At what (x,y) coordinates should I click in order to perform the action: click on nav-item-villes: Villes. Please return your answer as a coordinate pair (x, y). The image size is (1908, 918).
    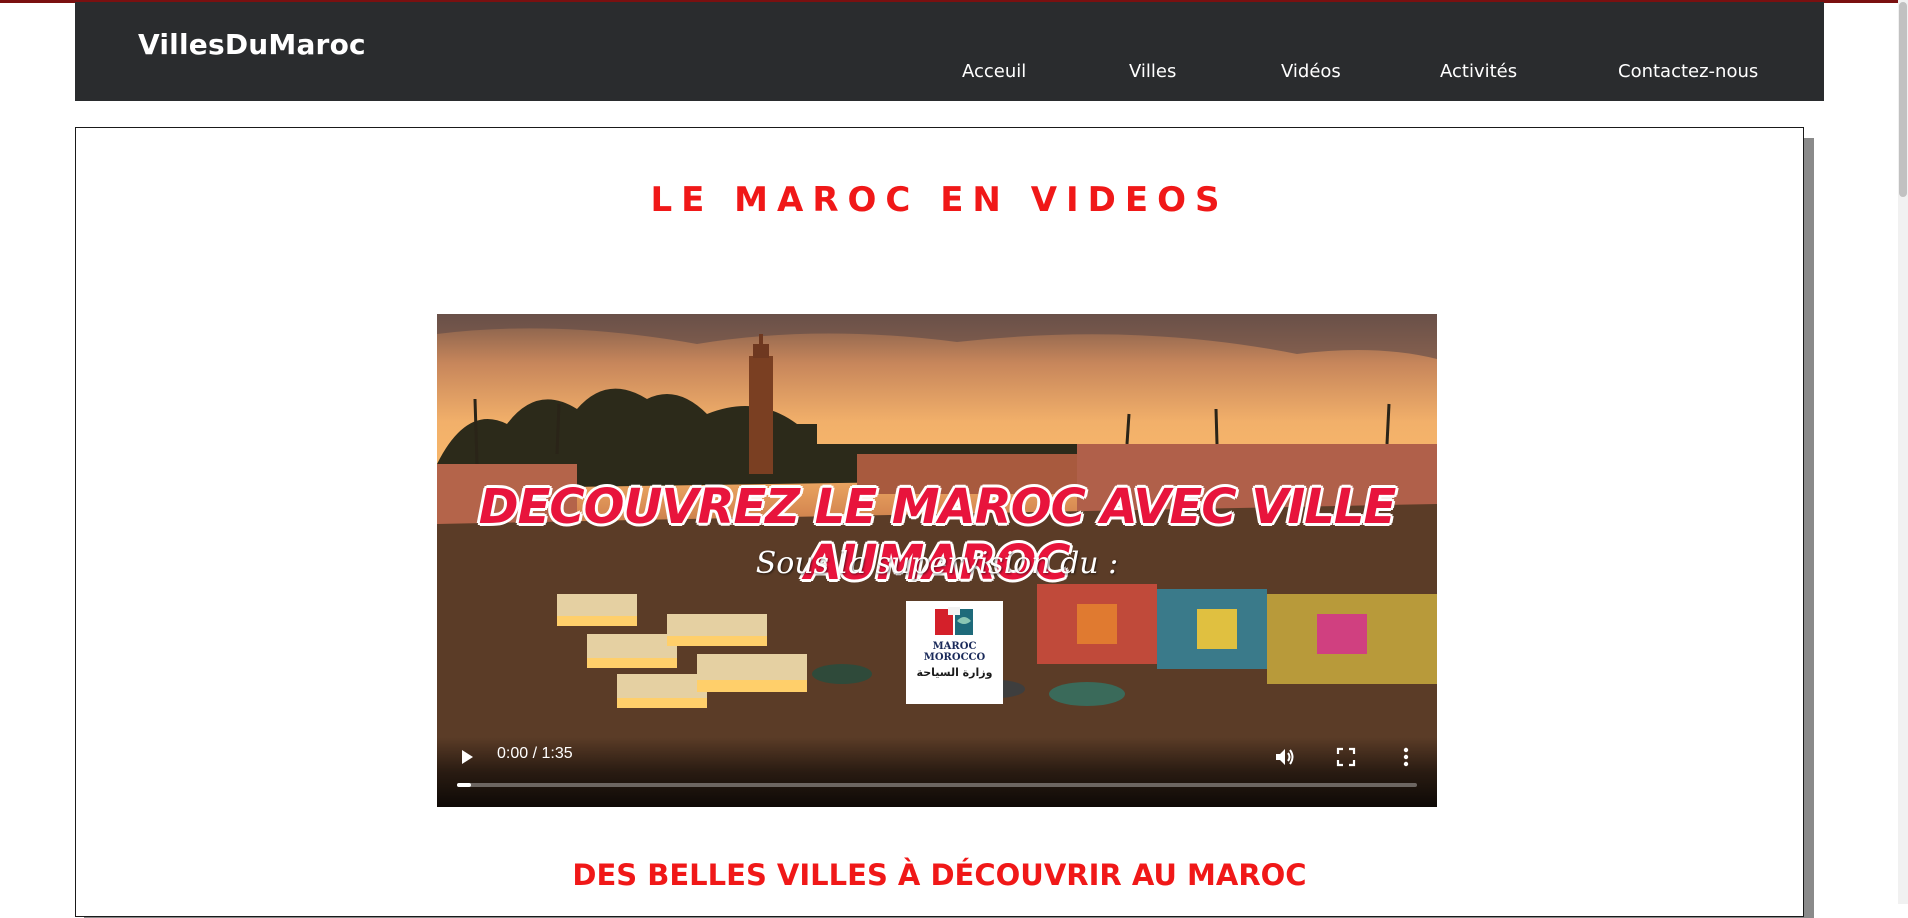
    Looking at the image, I should click on (1152, 71).